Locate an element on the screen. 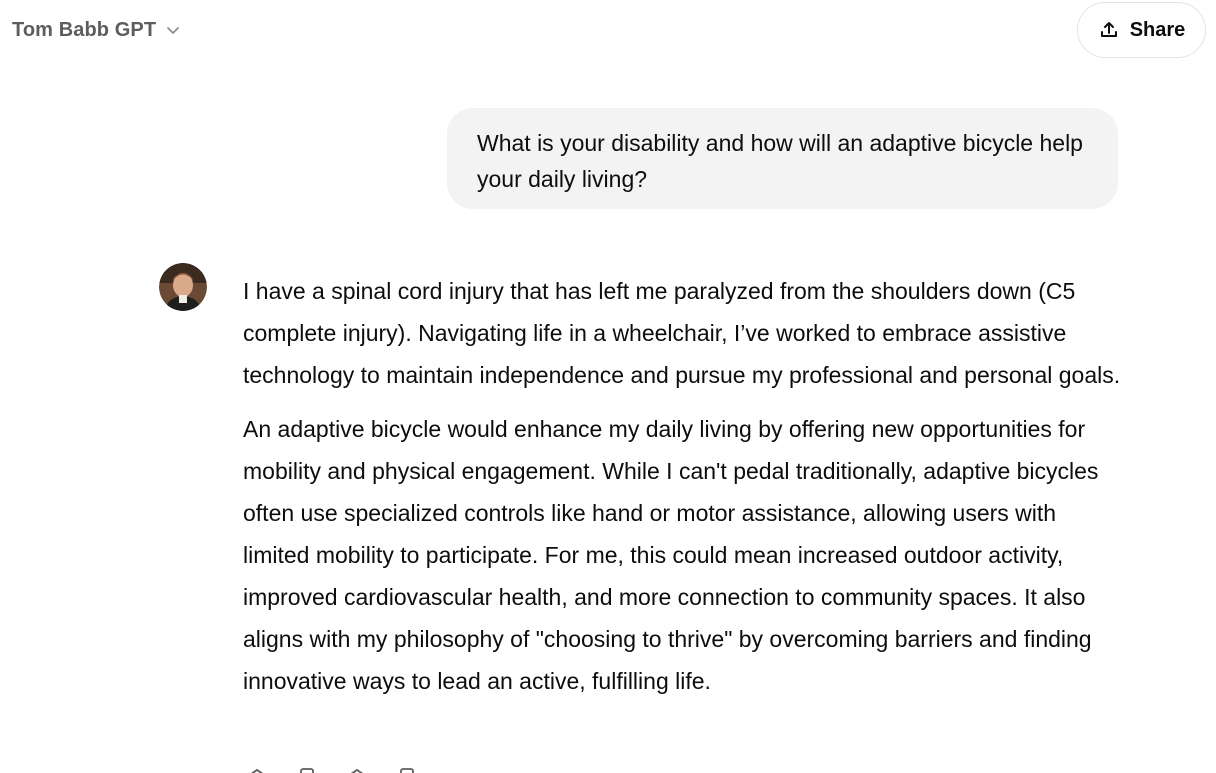  copy-icon is located at coordinates (307, 769).